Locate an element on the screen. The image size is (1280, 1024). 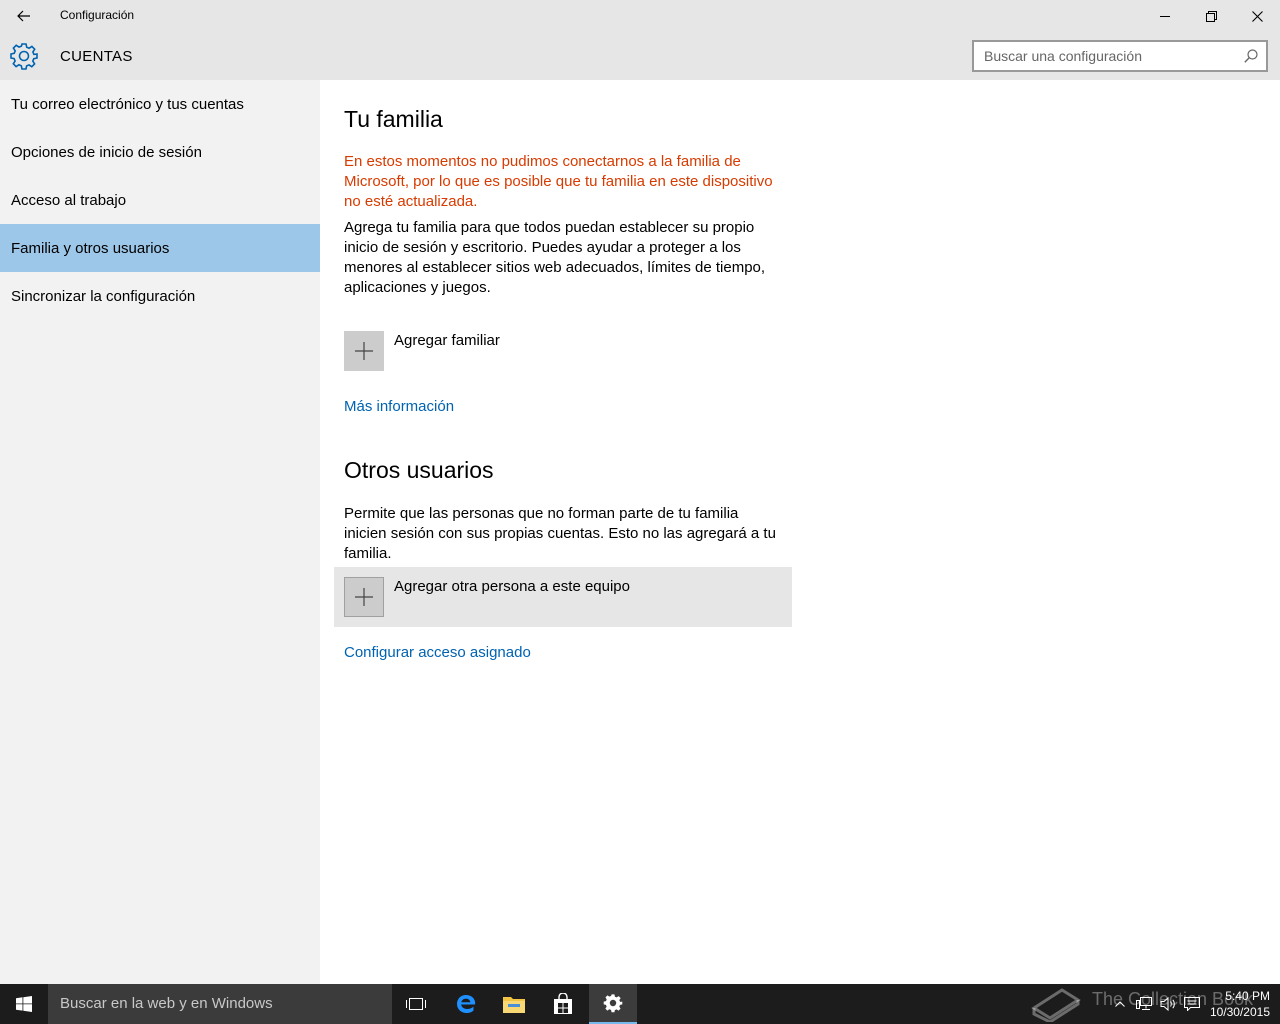
sidebar-item-email-accounts: Tu correo electrónico y tus cuentas is located at coordinates (160, 104).